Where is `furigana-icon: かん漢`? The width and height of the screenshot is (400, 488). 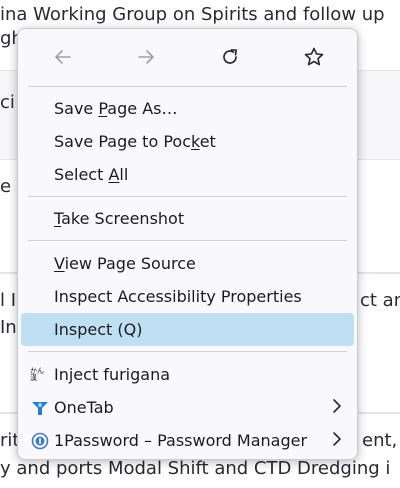
furigana-icon: かん漢 is located at coordinates (40, 375).